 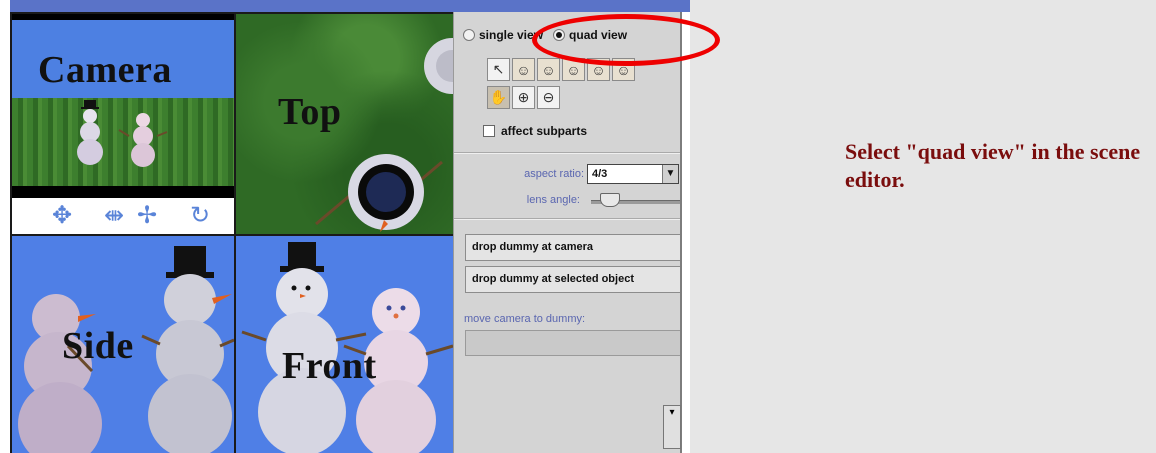 What do you see at coordinates (523, 69) in the screenshot?
I see `head-icon: ☺` at bounding box center [523, 69].